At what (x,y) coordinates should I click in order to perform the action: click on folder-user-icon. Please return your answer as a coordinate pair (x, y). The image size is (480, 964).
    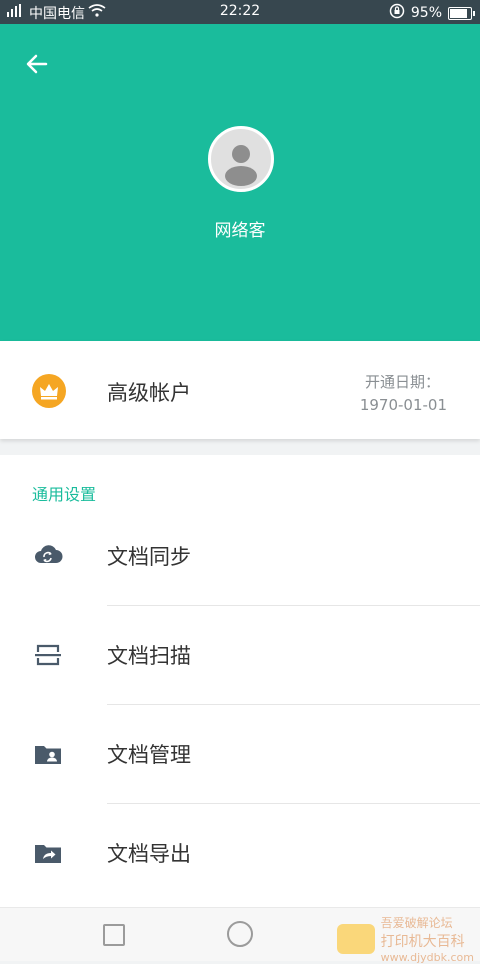
    Looking at the image, I should click on (48, 754).